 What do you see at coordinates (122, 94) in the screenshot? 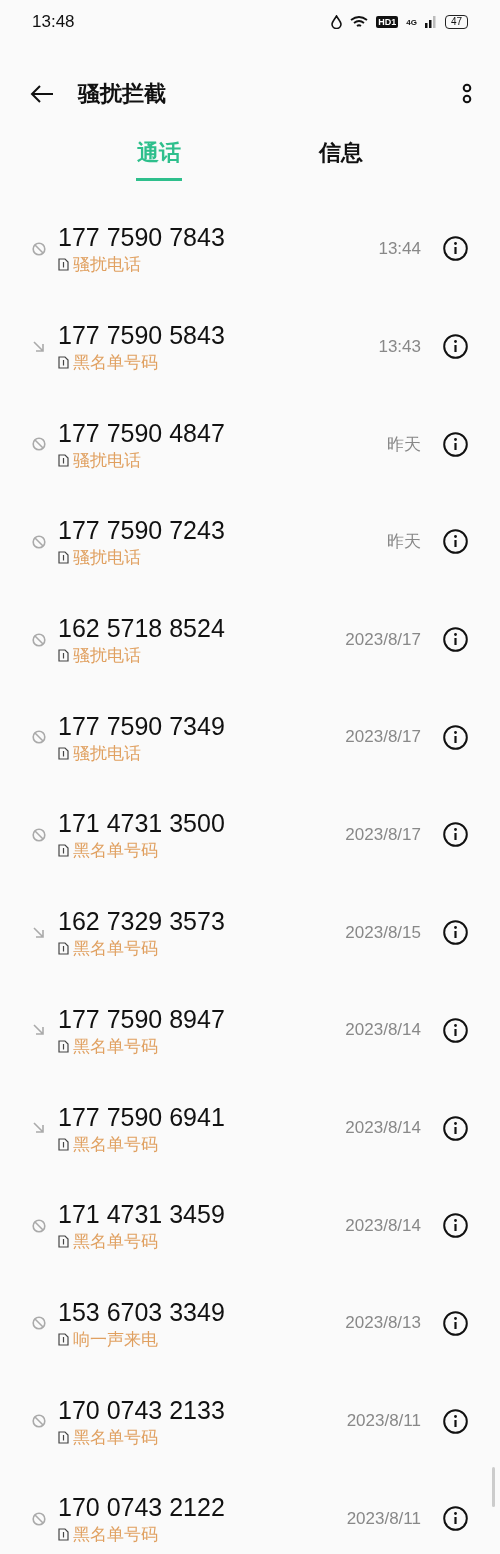
I see `page-title: 骚扰拦截` at bounding box center [122, 94].